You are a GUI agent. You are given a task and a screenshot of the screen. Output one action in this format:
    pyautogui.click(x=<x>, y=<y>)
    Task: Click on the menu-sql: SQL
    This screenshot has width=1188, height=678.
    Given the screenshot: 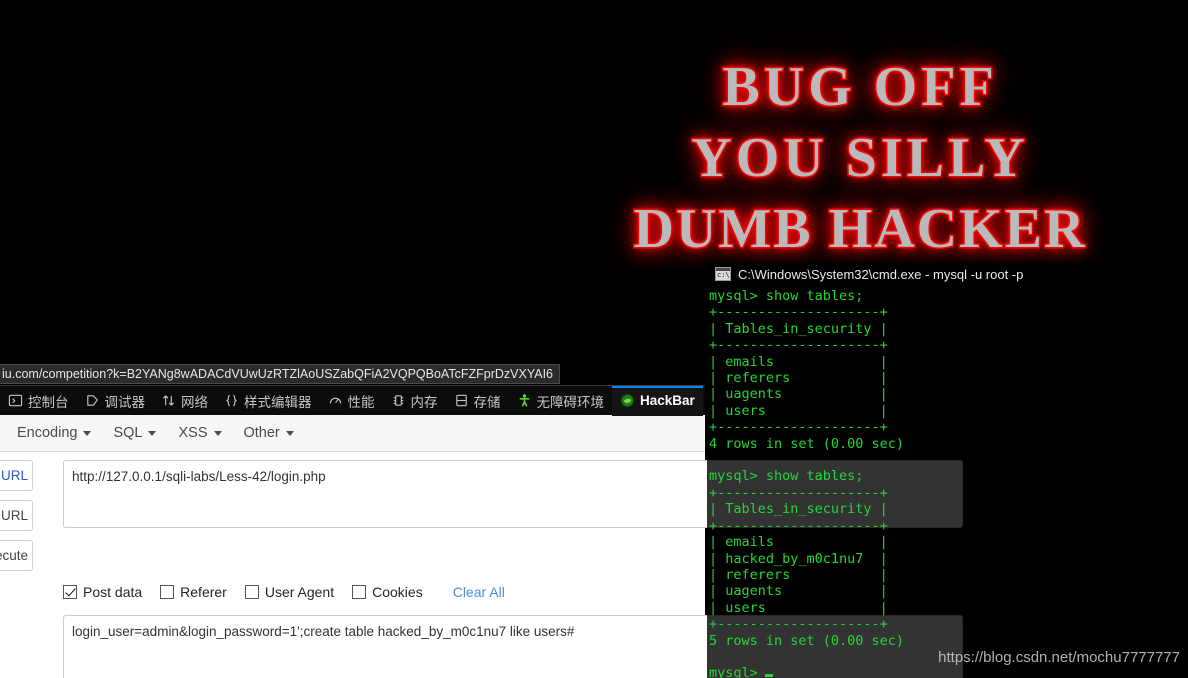 What is the action you would take?
    pyautogui.click(x=134, y=433)
    